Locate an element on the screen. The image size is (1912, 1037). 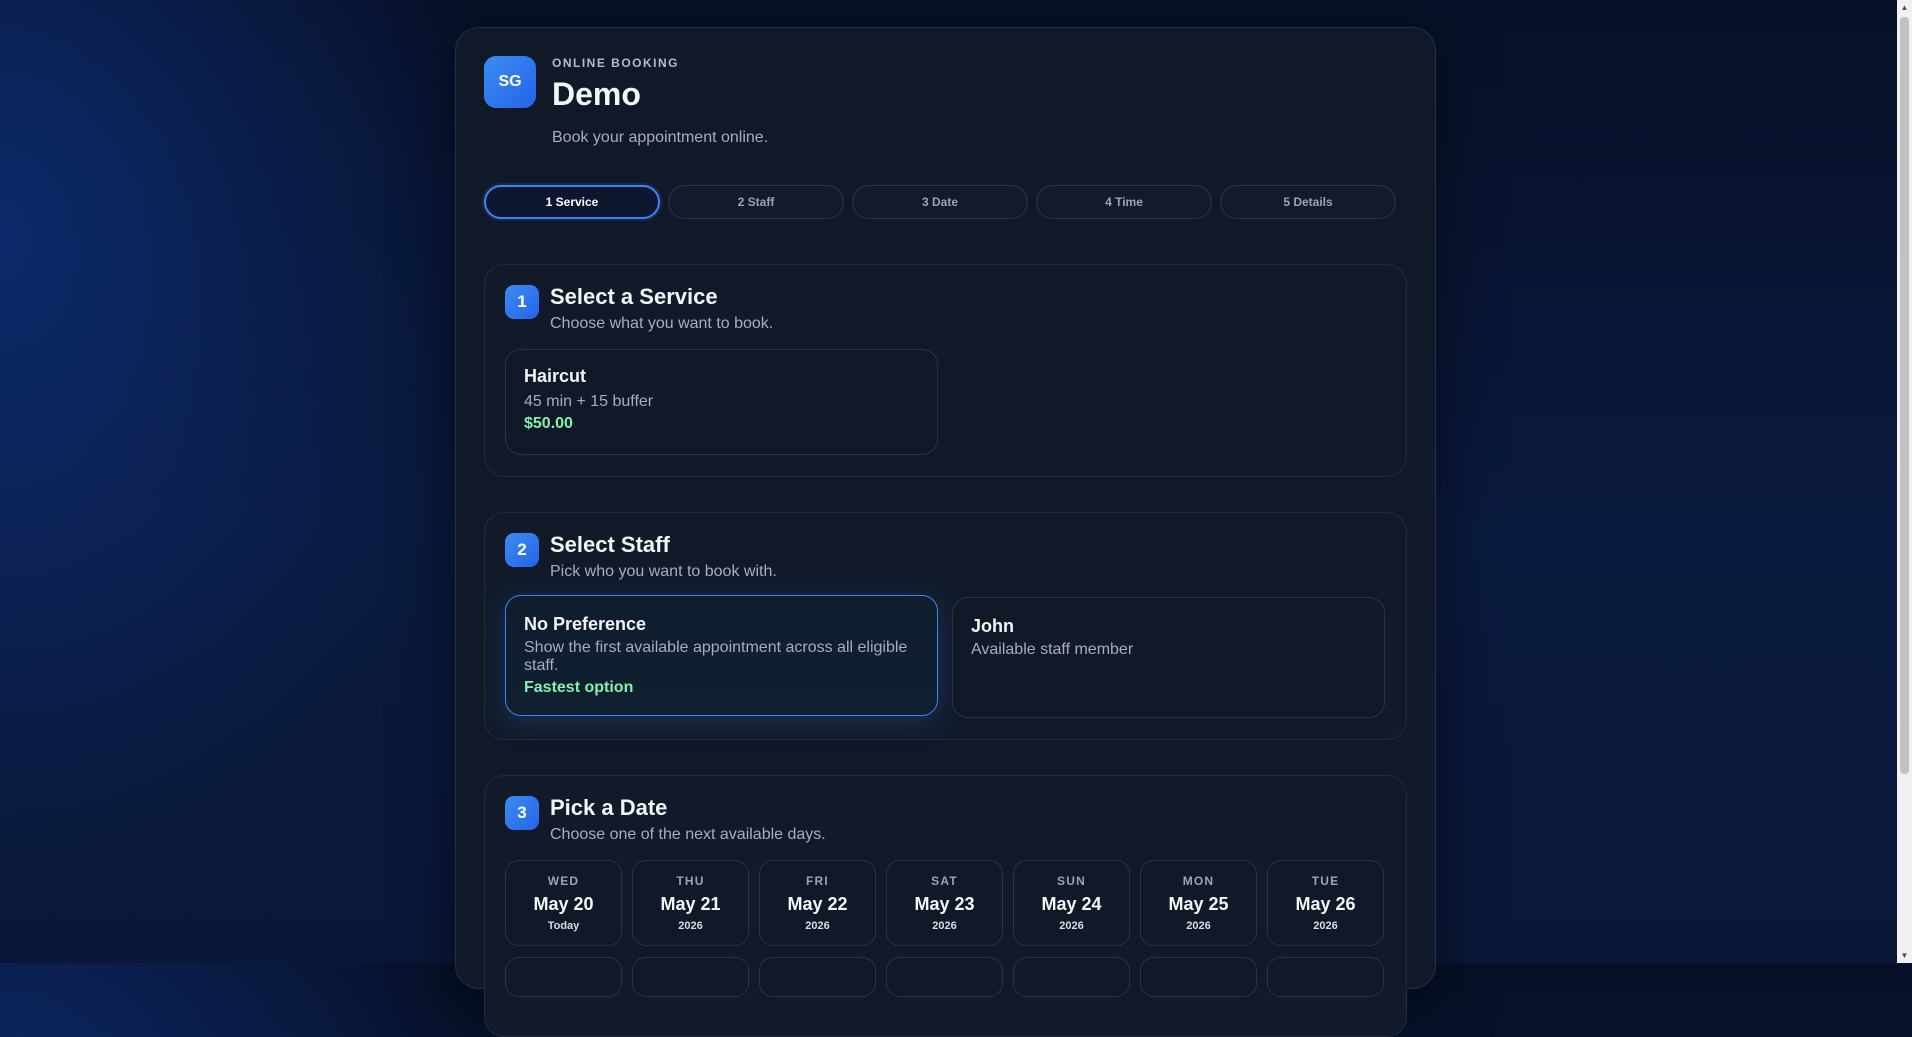
fastest-option-tag: Fastest option is located at coordinates (579, 687).